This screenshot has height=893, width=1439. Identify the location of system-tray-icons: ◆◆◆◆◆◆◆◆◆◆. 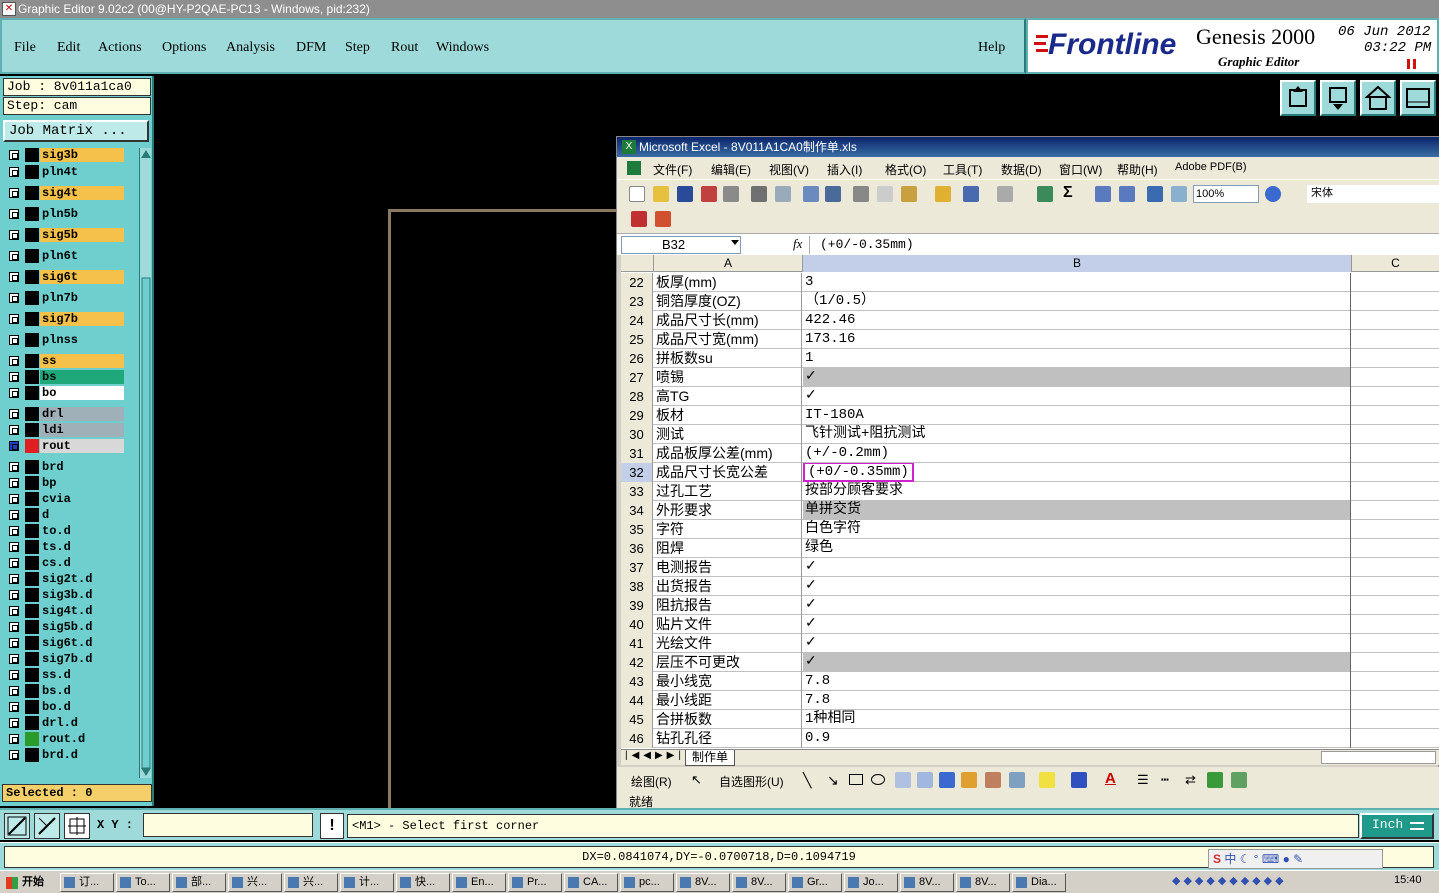
(1267, 882).